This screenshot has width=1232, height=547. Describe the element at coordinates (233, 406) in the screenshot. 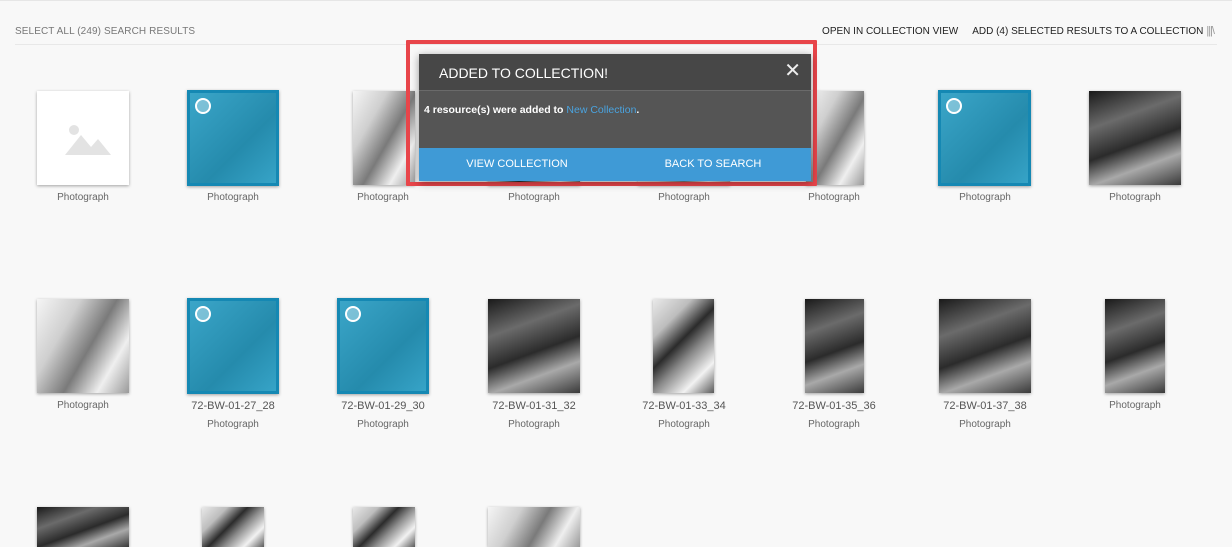

I see `result-title: 72-BW-01-27_28` at that location.